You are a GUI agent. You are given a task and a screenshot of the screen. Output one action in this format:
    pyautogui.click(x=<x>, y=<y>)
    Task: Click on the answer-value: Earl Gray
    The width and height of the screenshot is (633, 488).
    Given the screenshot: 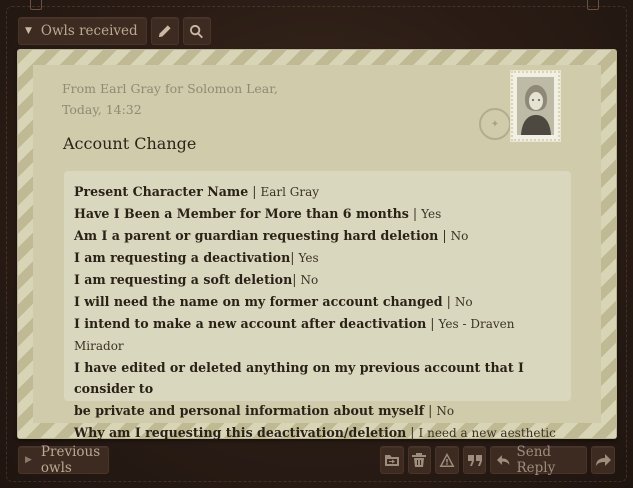 What is the action you would take?
    pyautogui.click(x=290, y=192)
    